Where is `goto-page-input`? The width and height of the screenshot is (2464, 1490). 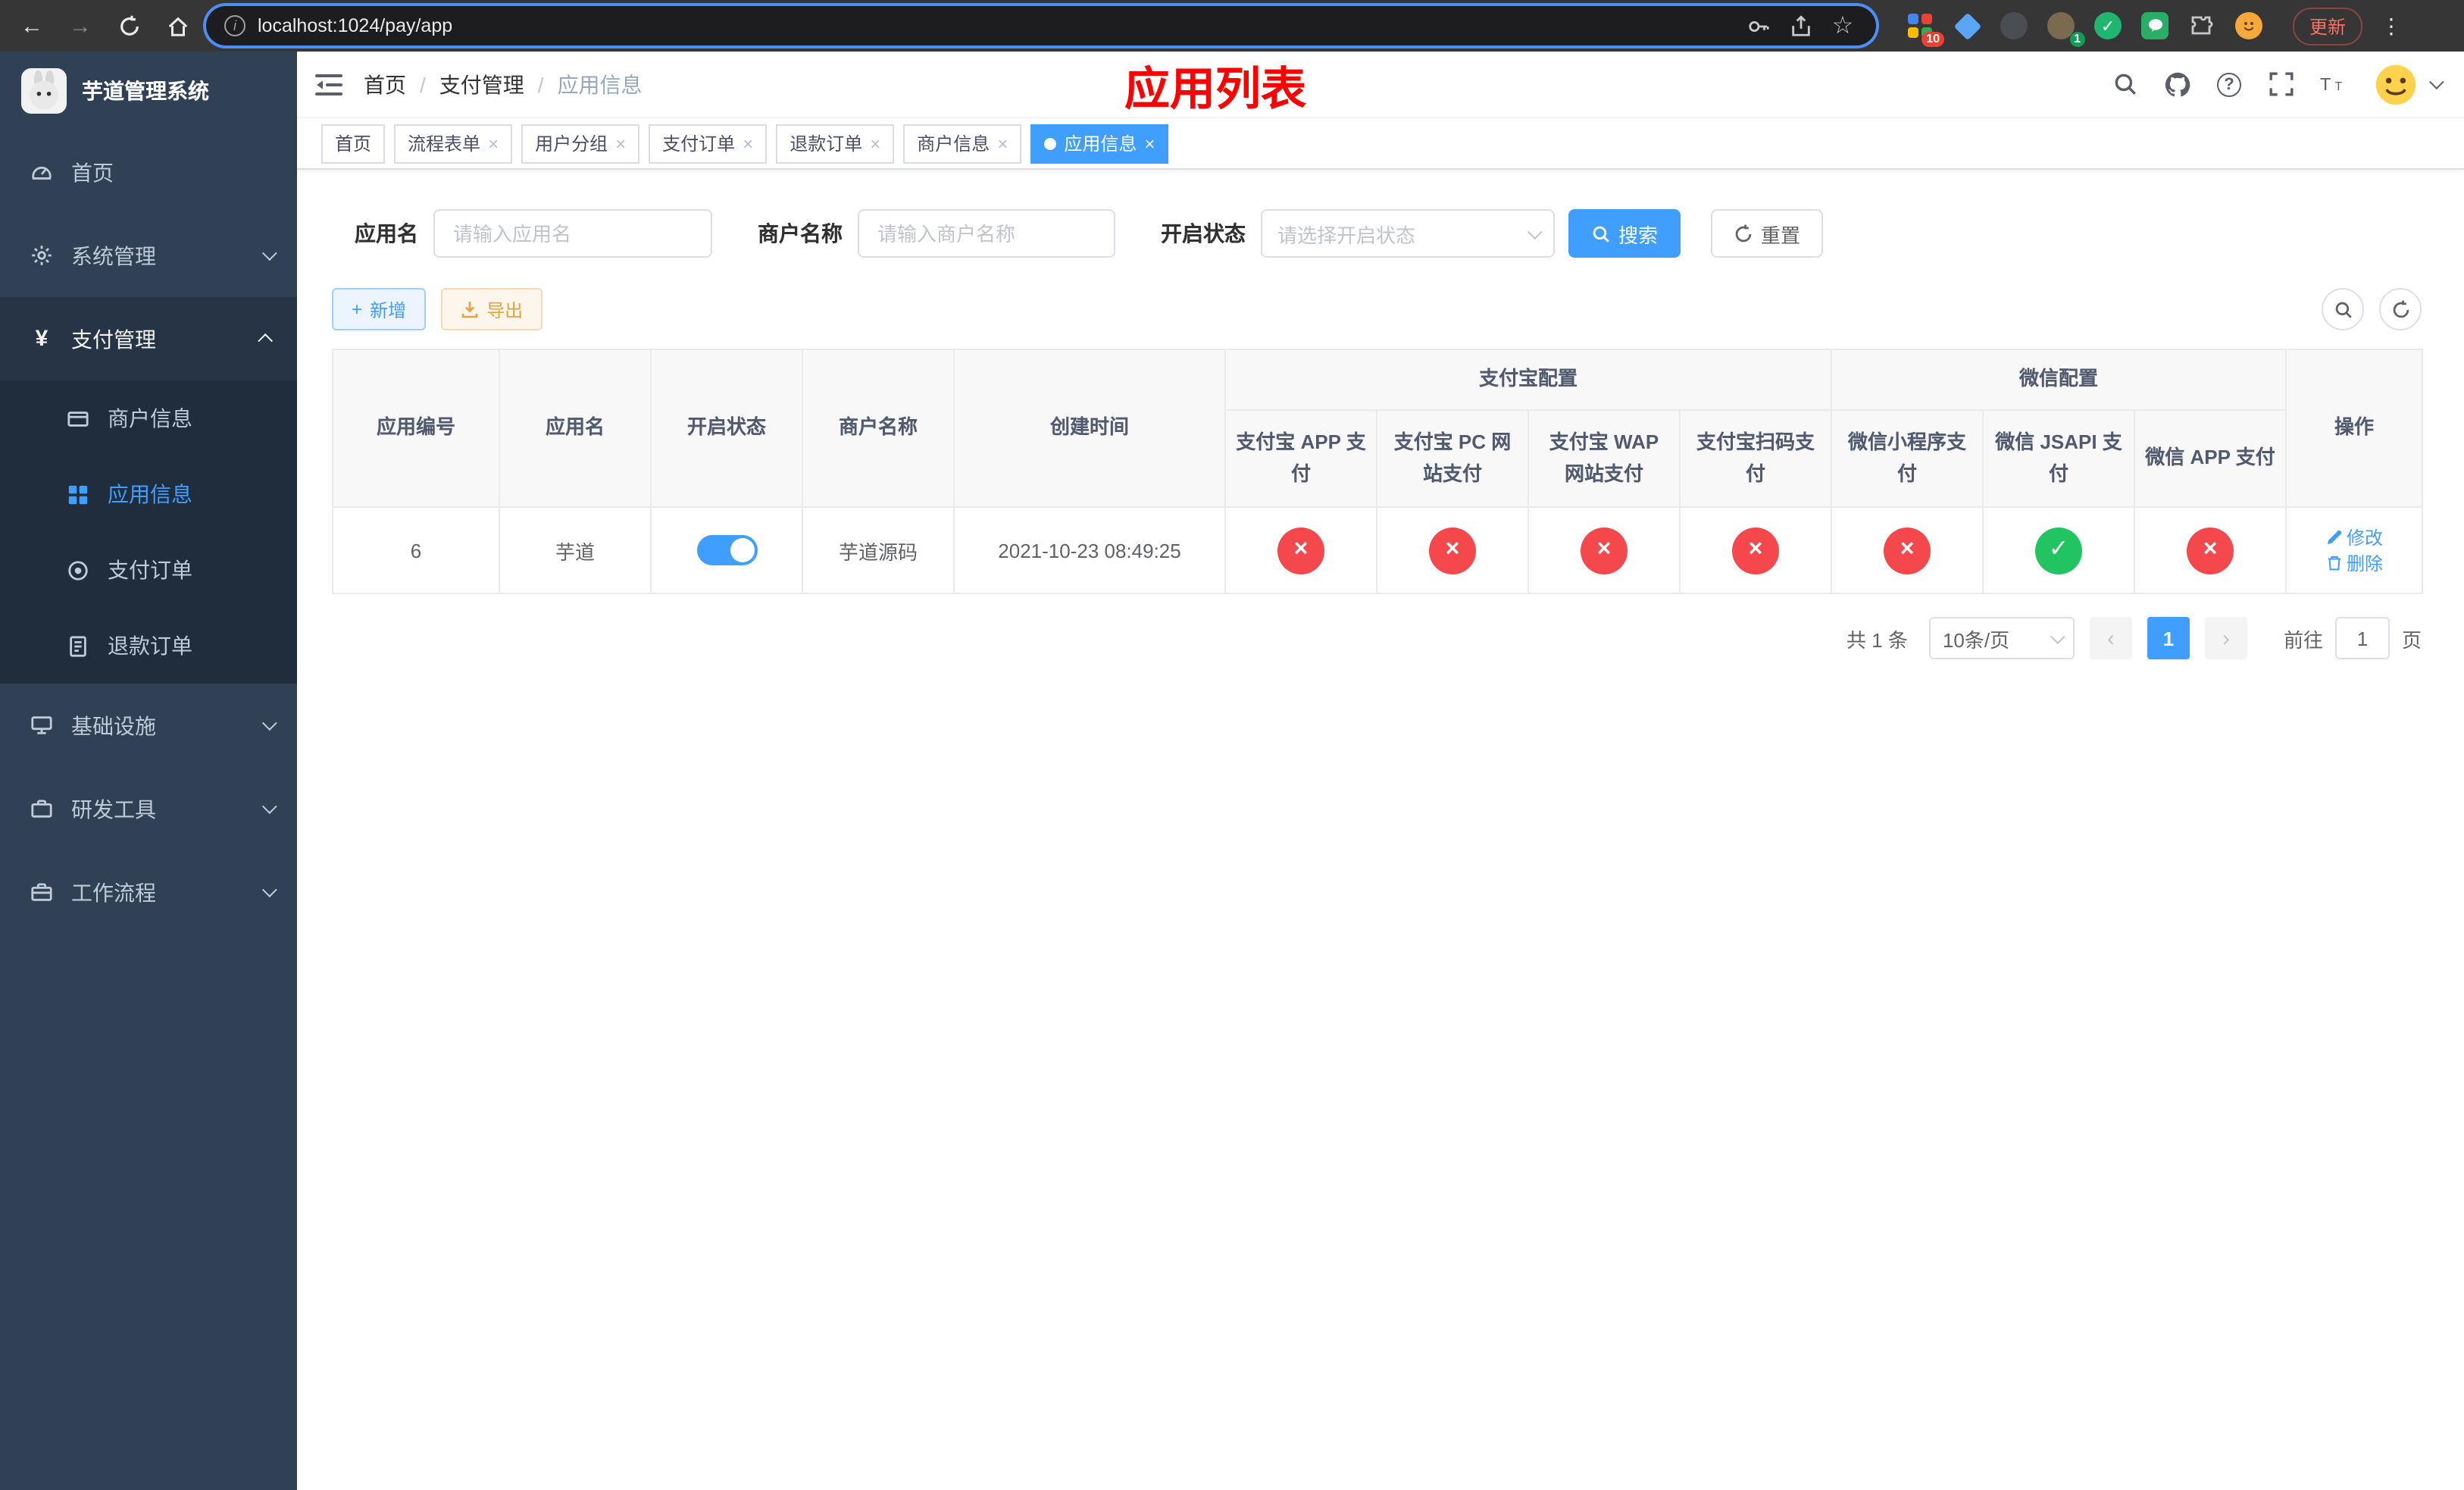 goto-page-input is located at coordinates (2362, 638).